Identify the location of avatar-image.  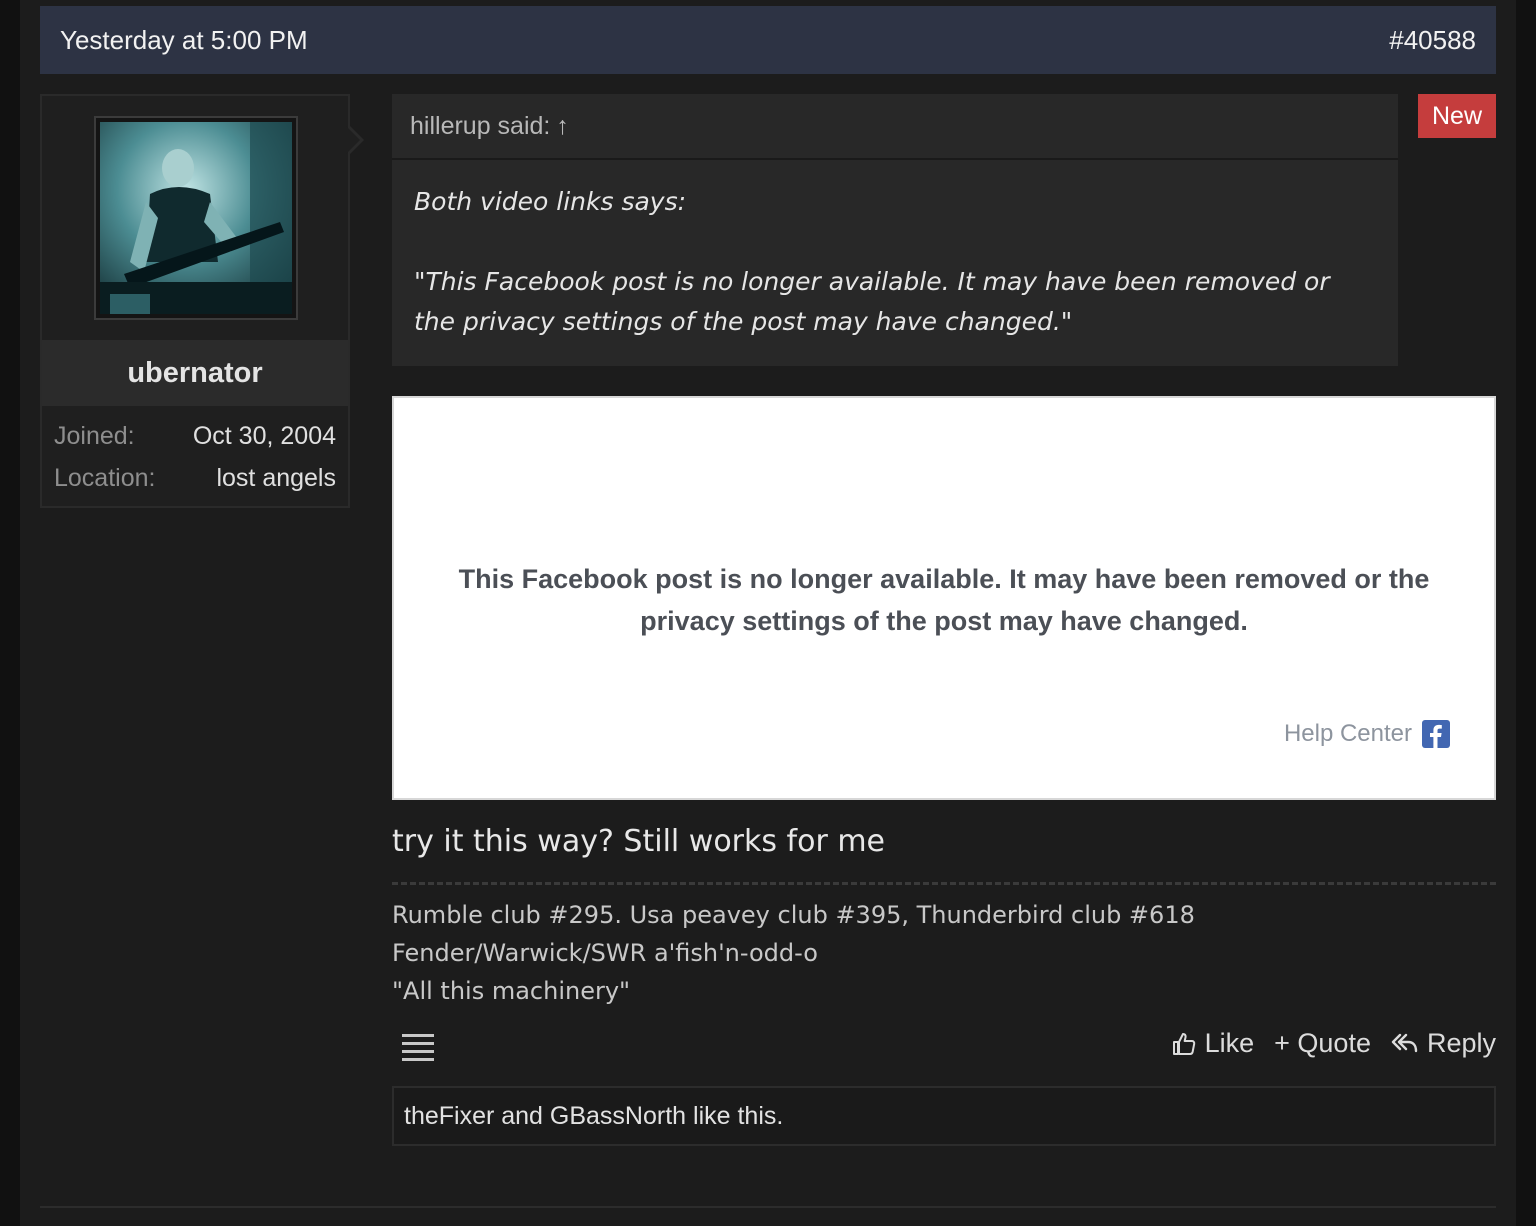
(196, 218).